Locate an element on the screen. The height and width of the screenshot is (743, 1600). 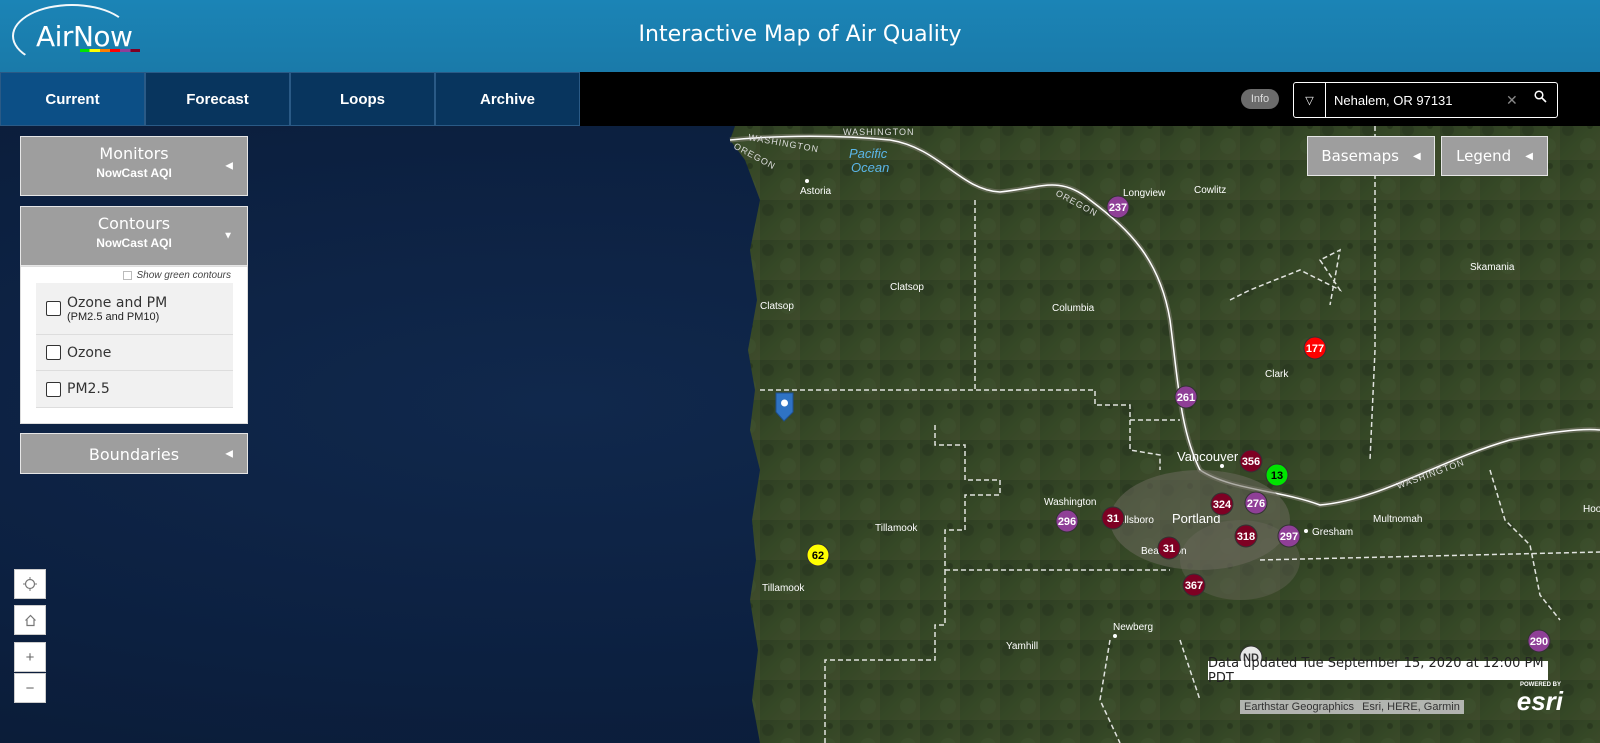
label-multnomah: Multnomah is located at coordinates (1397, 519).